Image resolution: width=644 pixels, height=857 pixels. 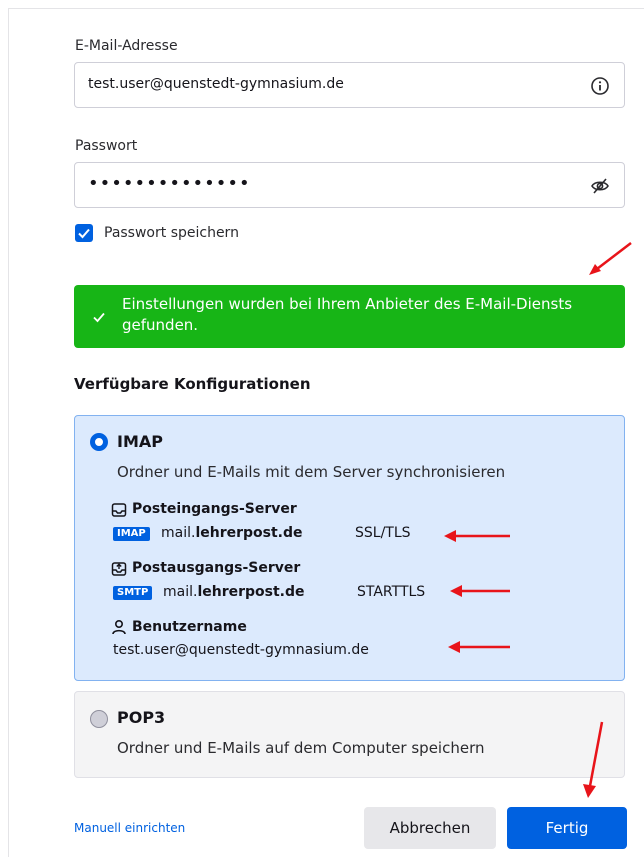 I want to click on eye-slash-icon, so click(x=600, y=186).